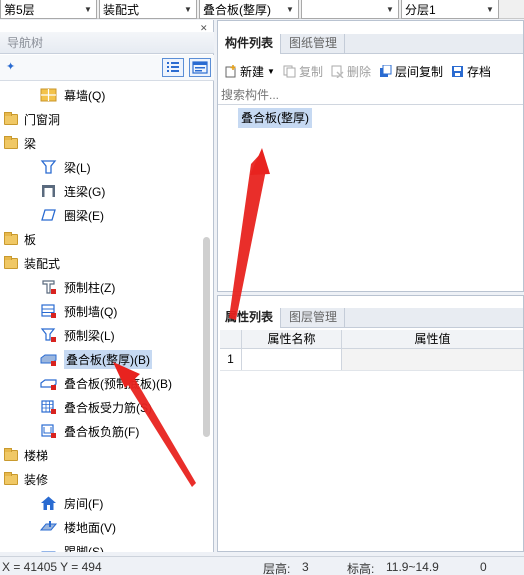  What do you see at coordinates (292, 359) in the screenshot?
I see `property-name-cell` at bounding box center [292, 359].